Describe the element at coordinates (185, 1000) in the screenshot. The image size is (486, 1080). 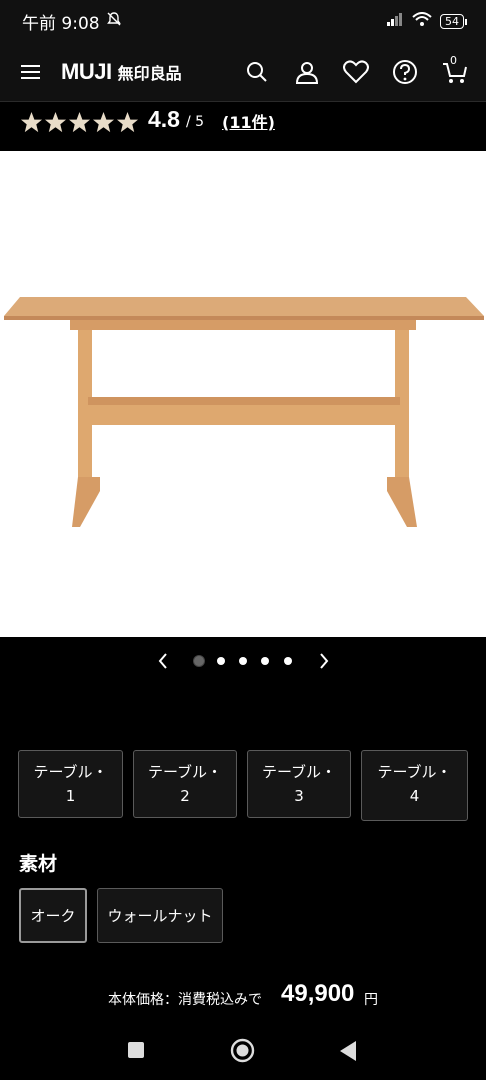
I see `price-label: 本体価格：消費税込みで` at that location.